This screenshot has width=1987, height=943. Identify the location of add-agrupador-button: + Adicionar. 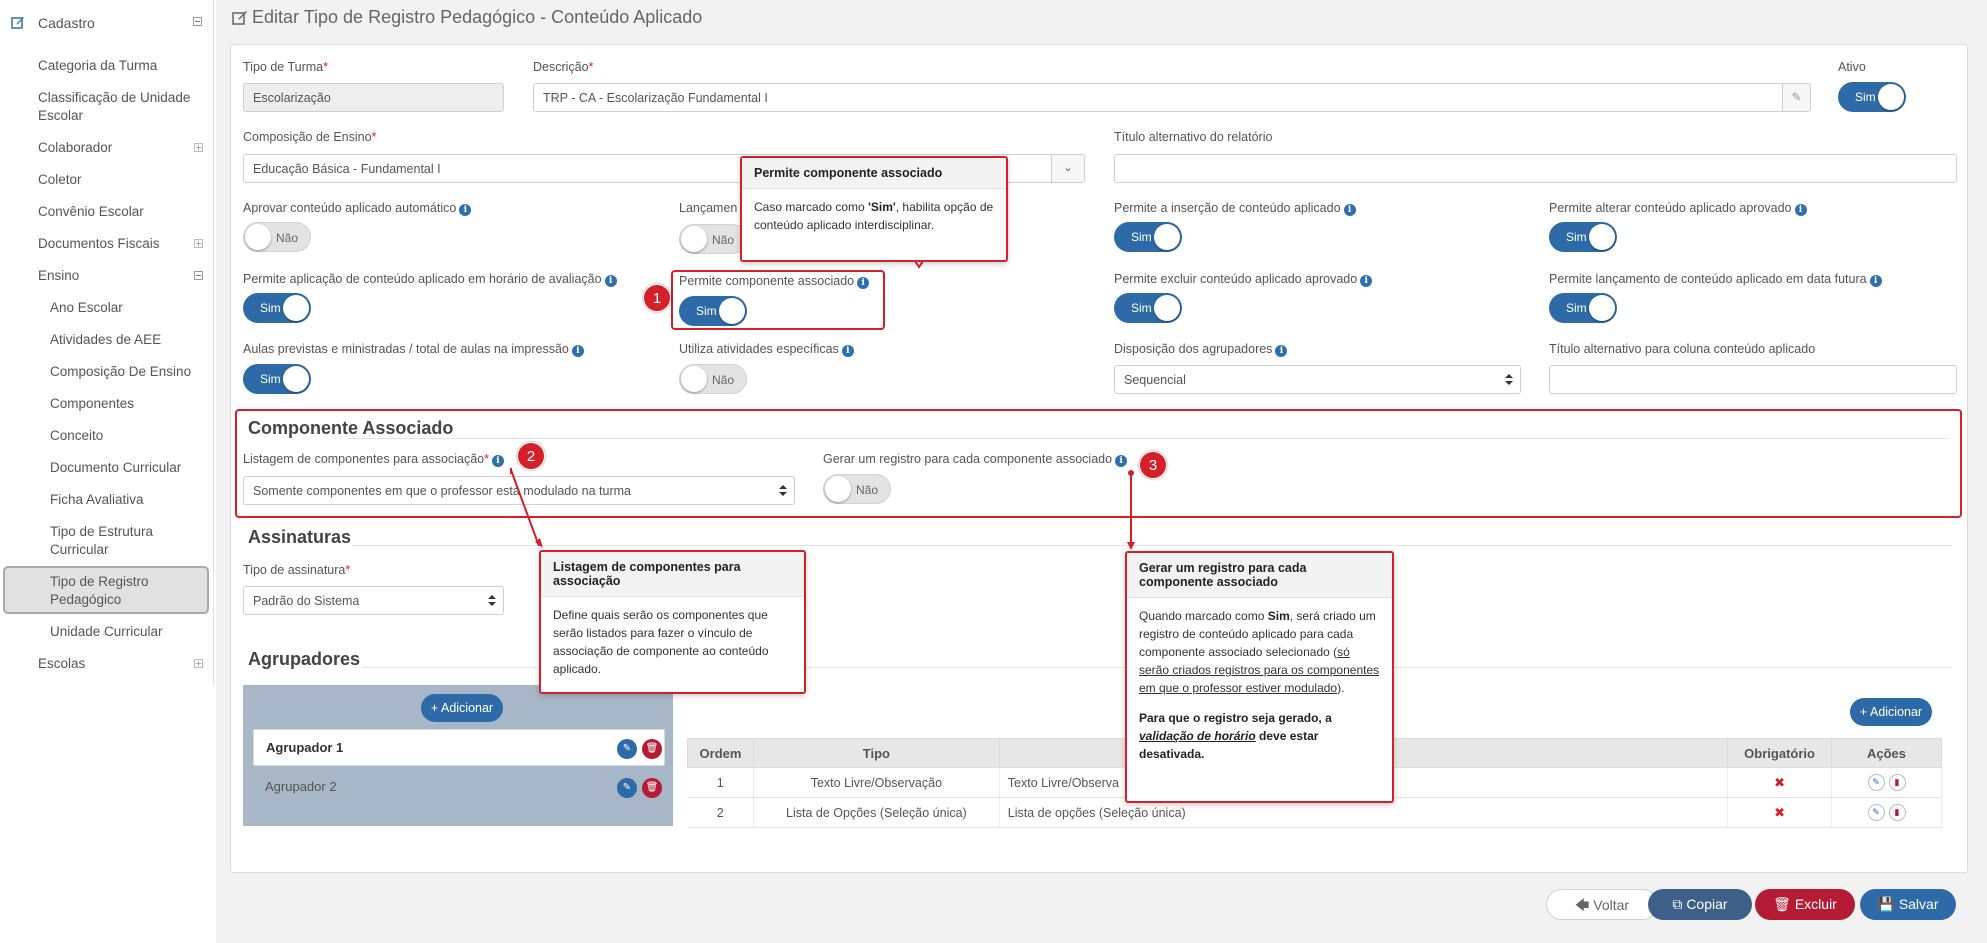
(462, 708).